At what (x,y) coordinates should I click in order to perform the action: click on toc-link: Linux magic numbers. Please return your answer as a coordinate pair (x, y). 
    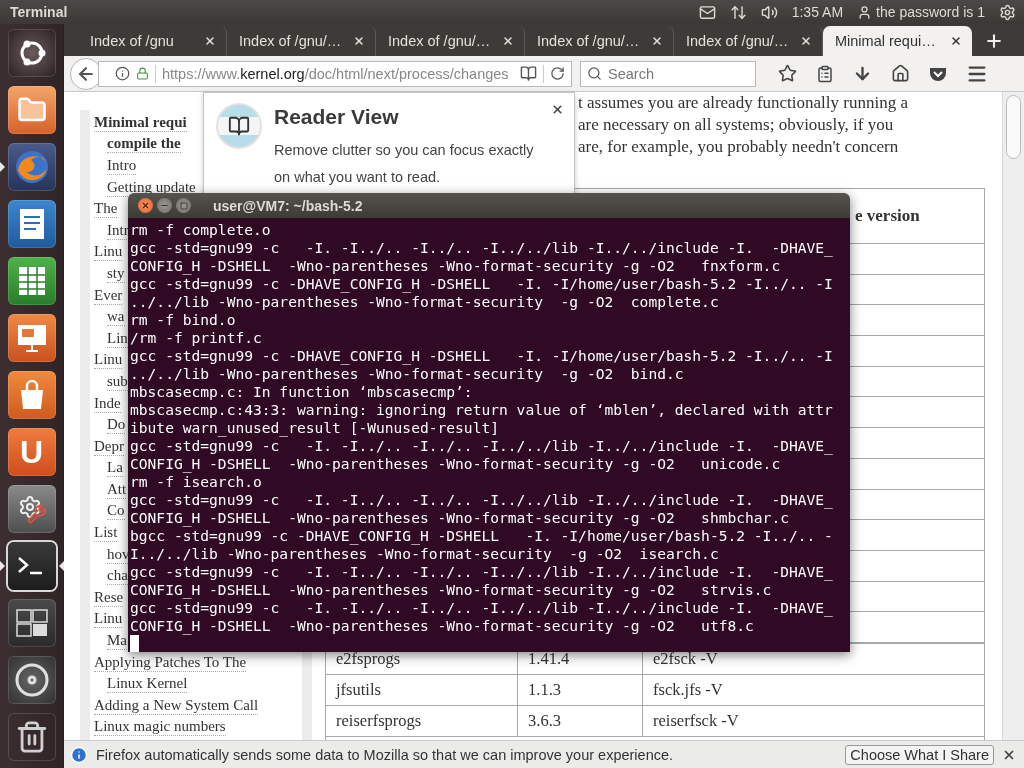
    Looking at the image, I should click on (160, 727).